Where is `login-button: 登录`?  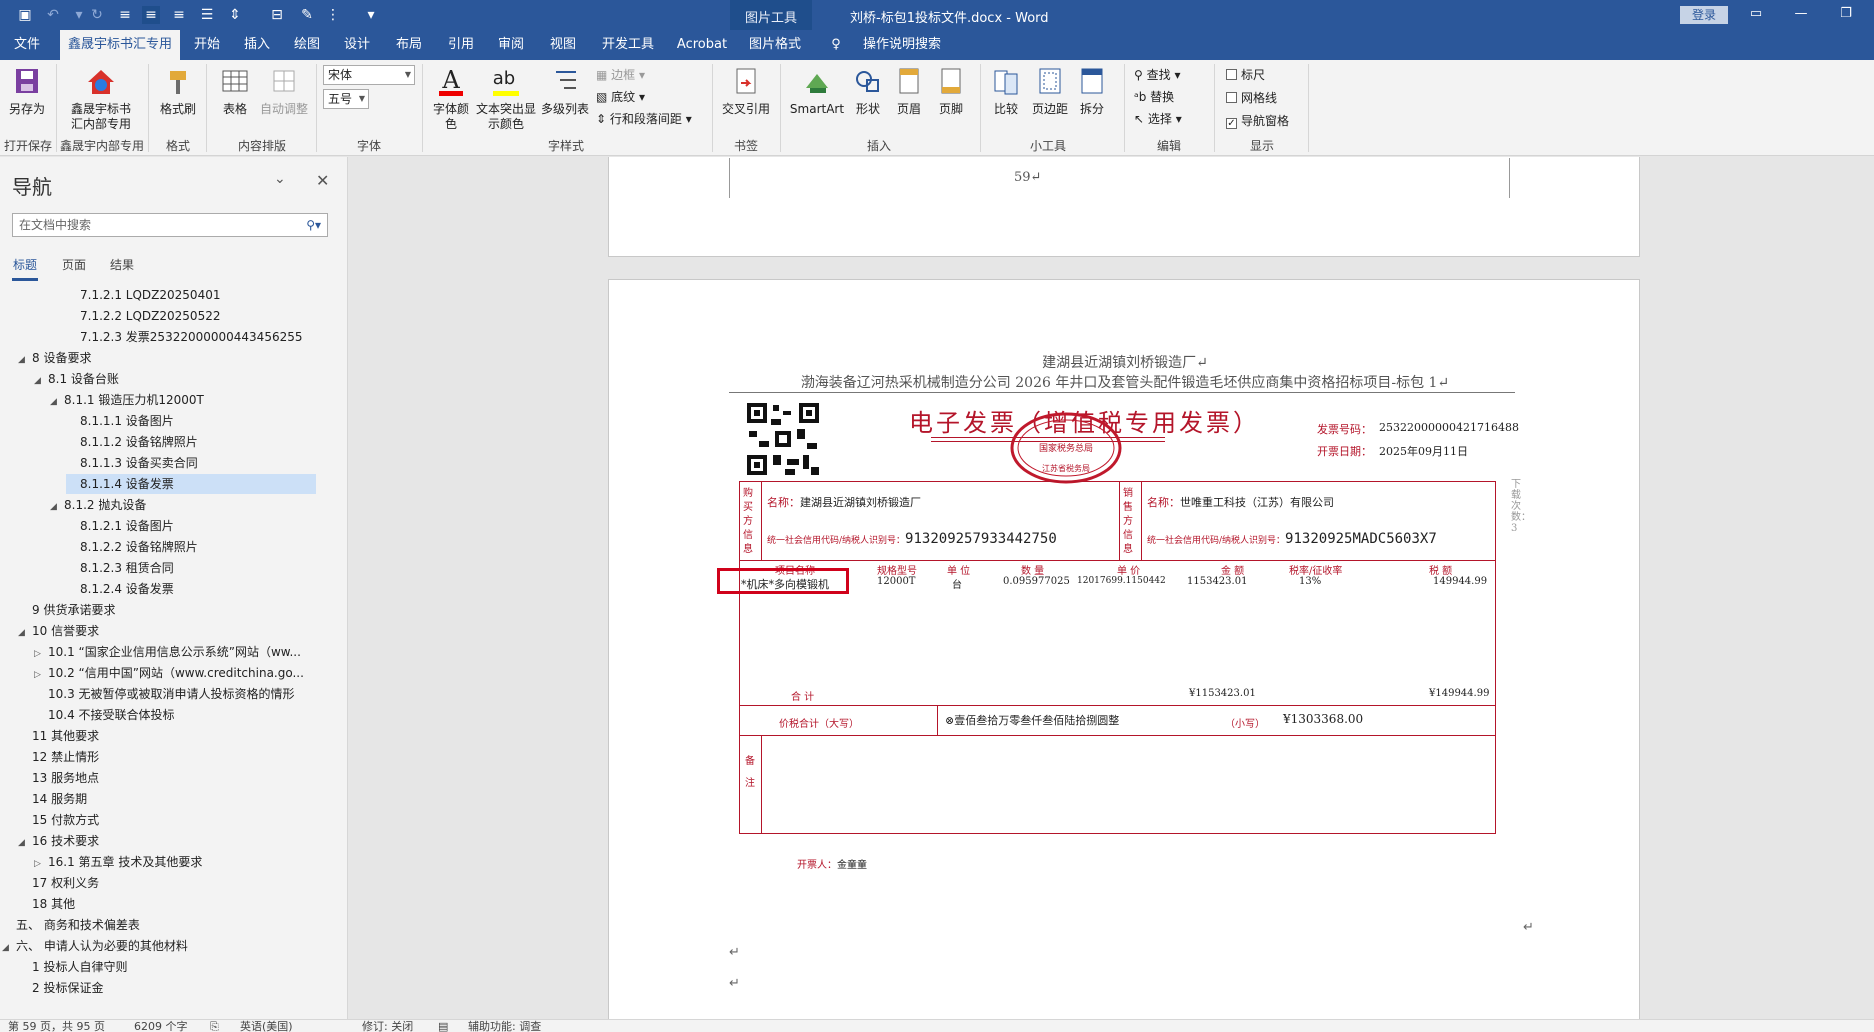
login-button: 登录 is located at coordinates (1704, 15).